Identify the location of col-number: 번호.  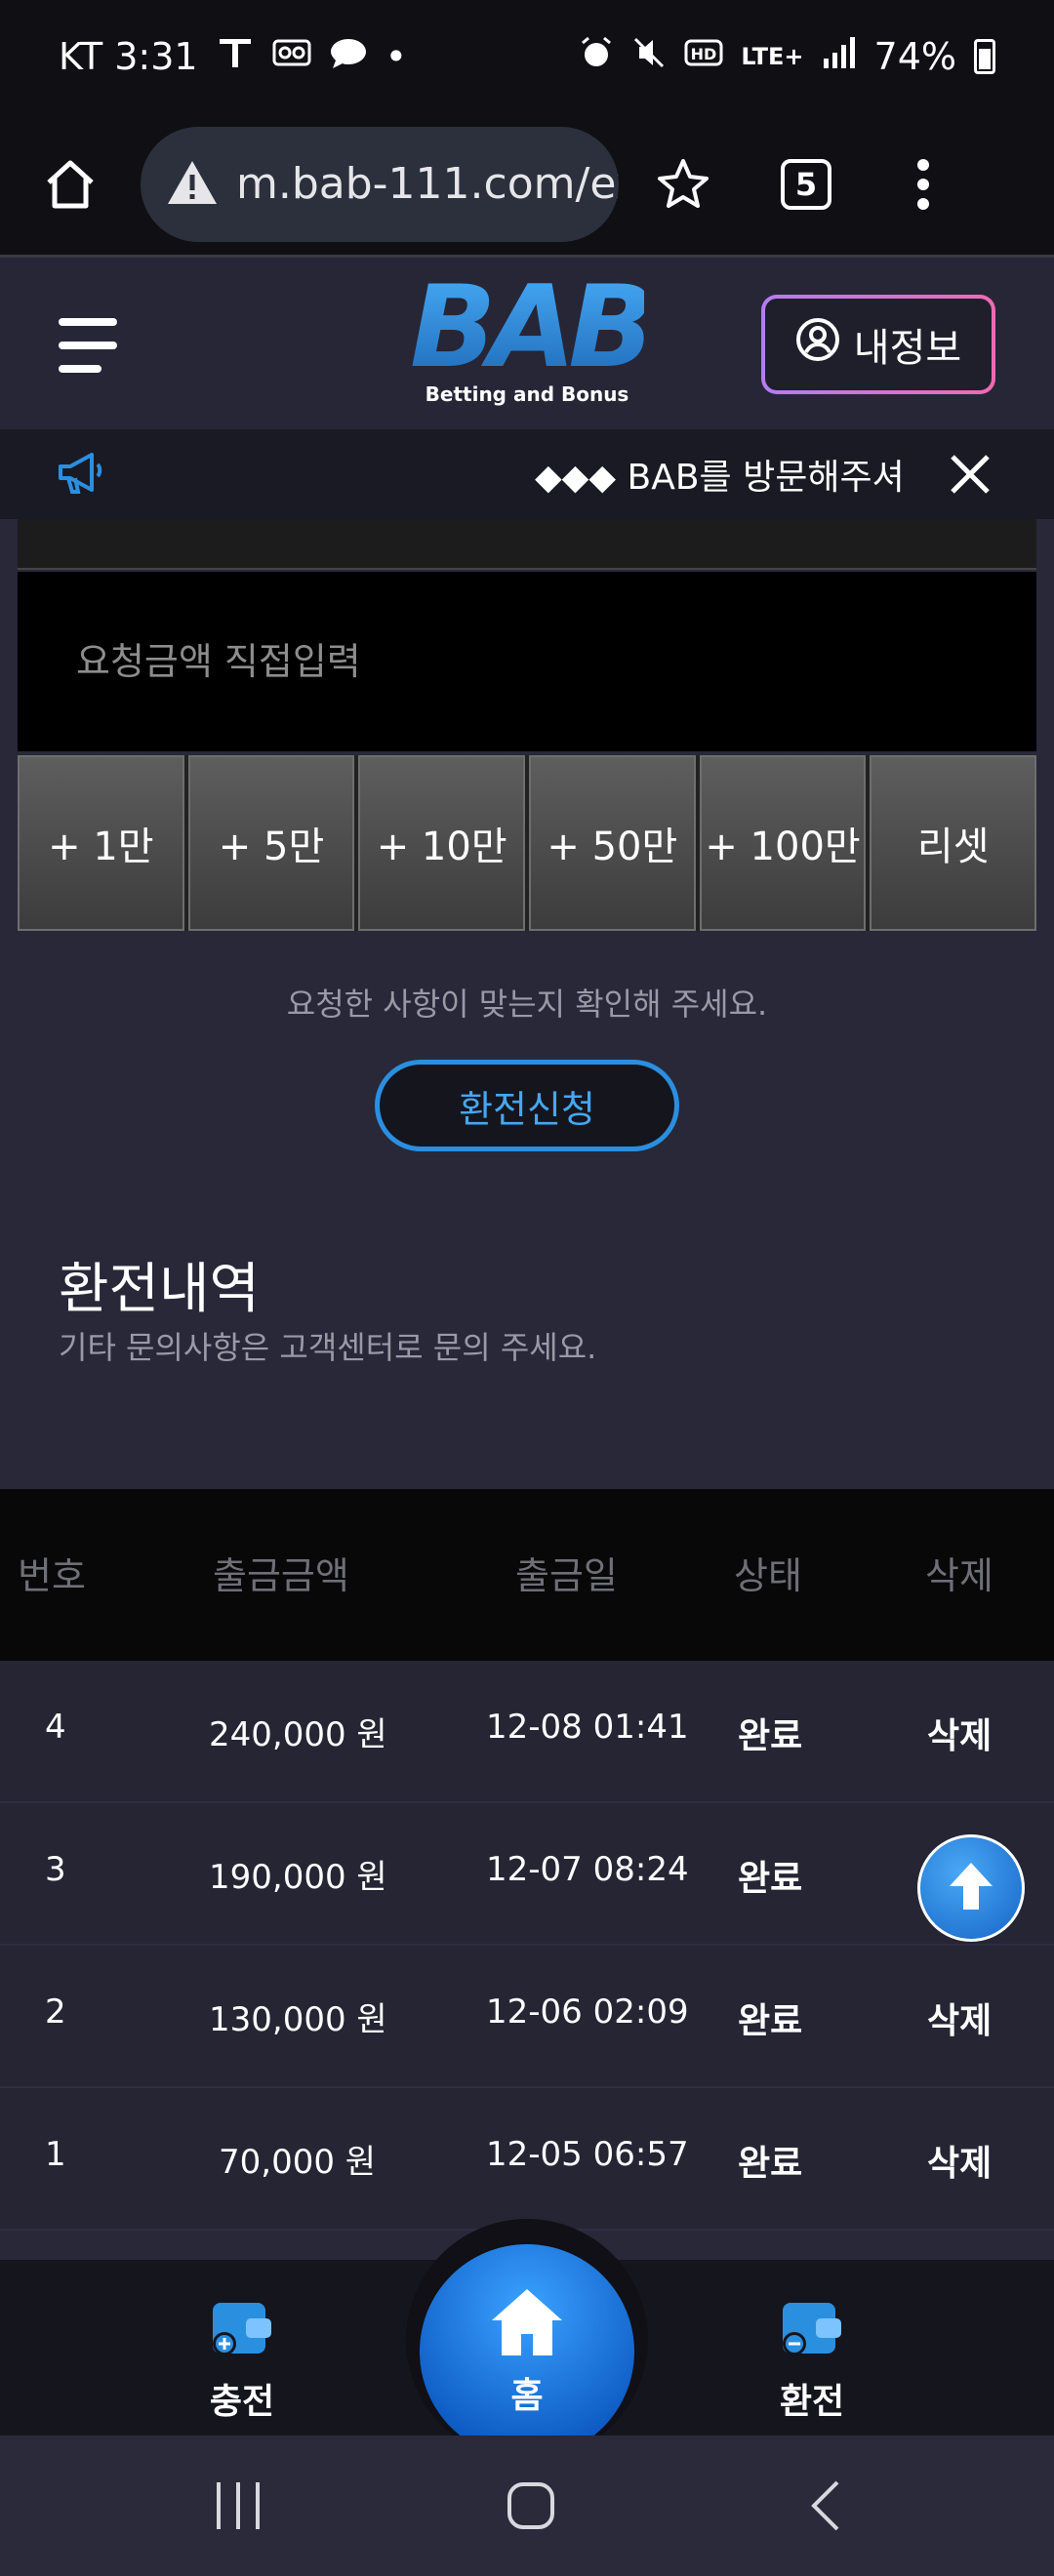
(52, 1575).